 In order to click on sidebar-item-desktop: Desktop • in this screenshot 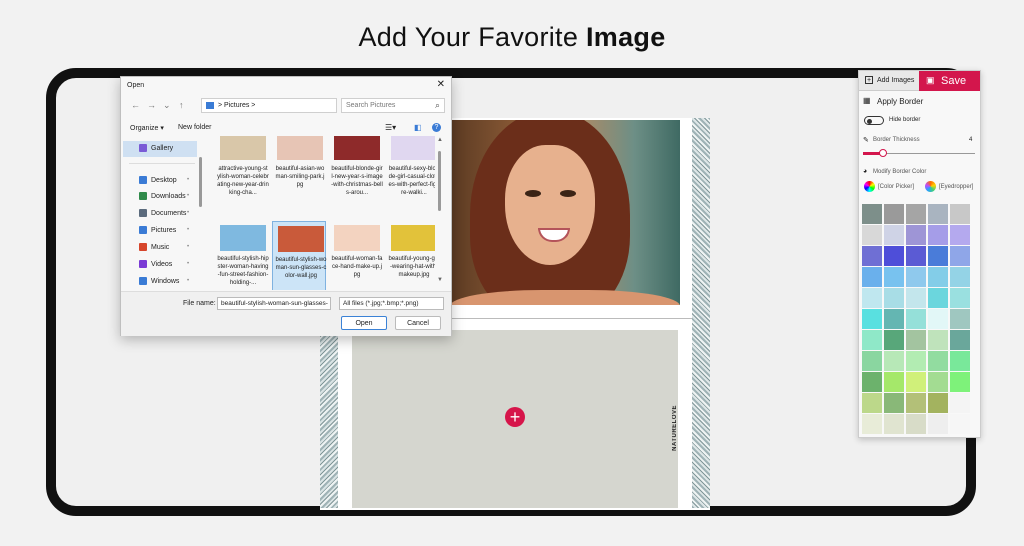, I will do `click(160, 181)`.